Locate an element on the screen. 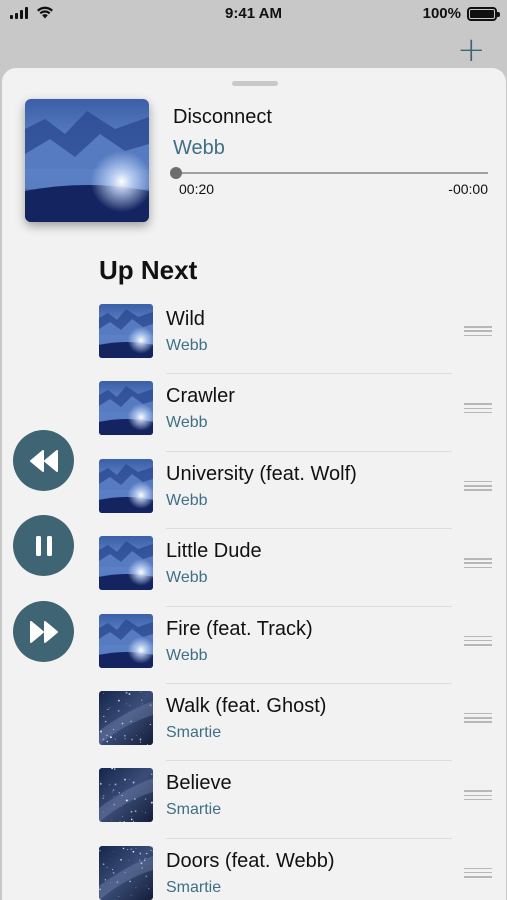 This screenshot has height=900, width=507. rewind-button is located at coordinates (43, 460).